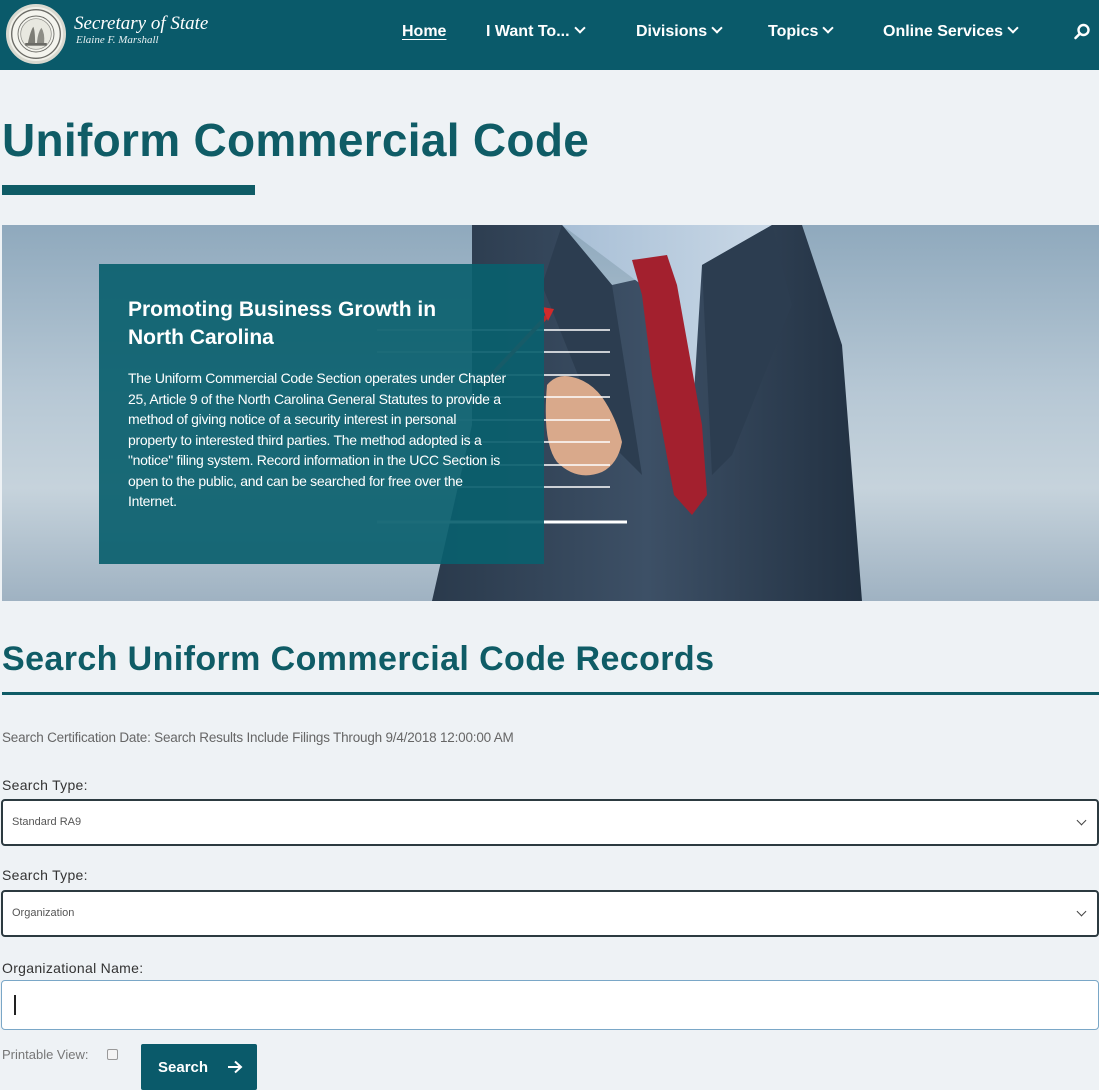  What do you see at coordinates (550, 822) in the screenshot?
I see `search-type-select: Standard RA9` at bounding box center [550, 822].